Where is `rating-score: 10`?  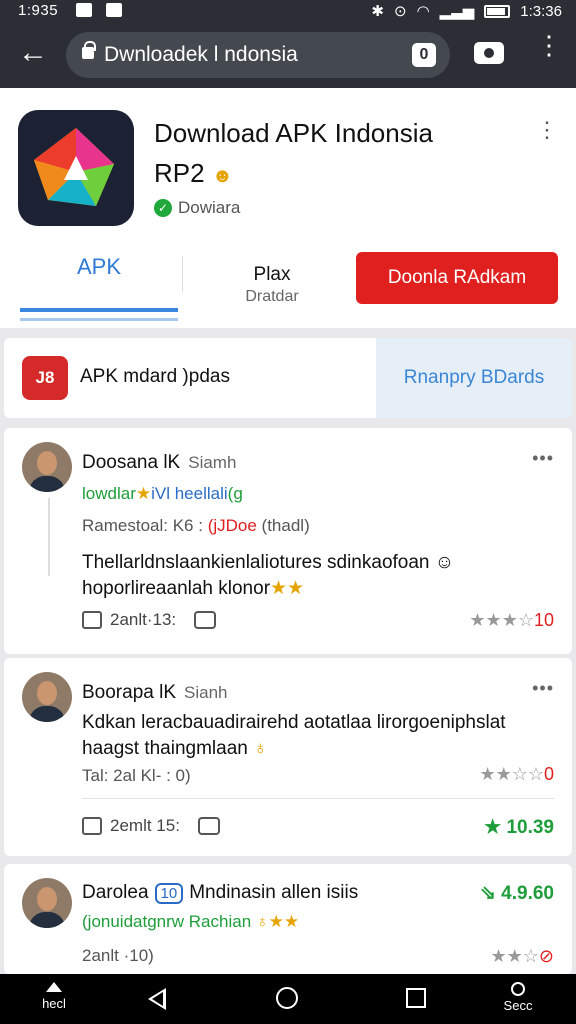
rating-score: 10 is located at coordinates (543, 620).